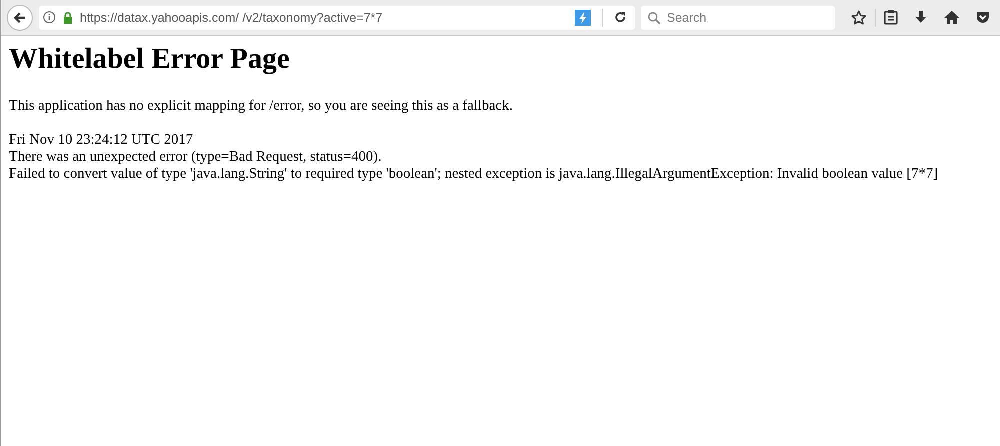  I want to click on clipboard-icon, so click(891, 17).